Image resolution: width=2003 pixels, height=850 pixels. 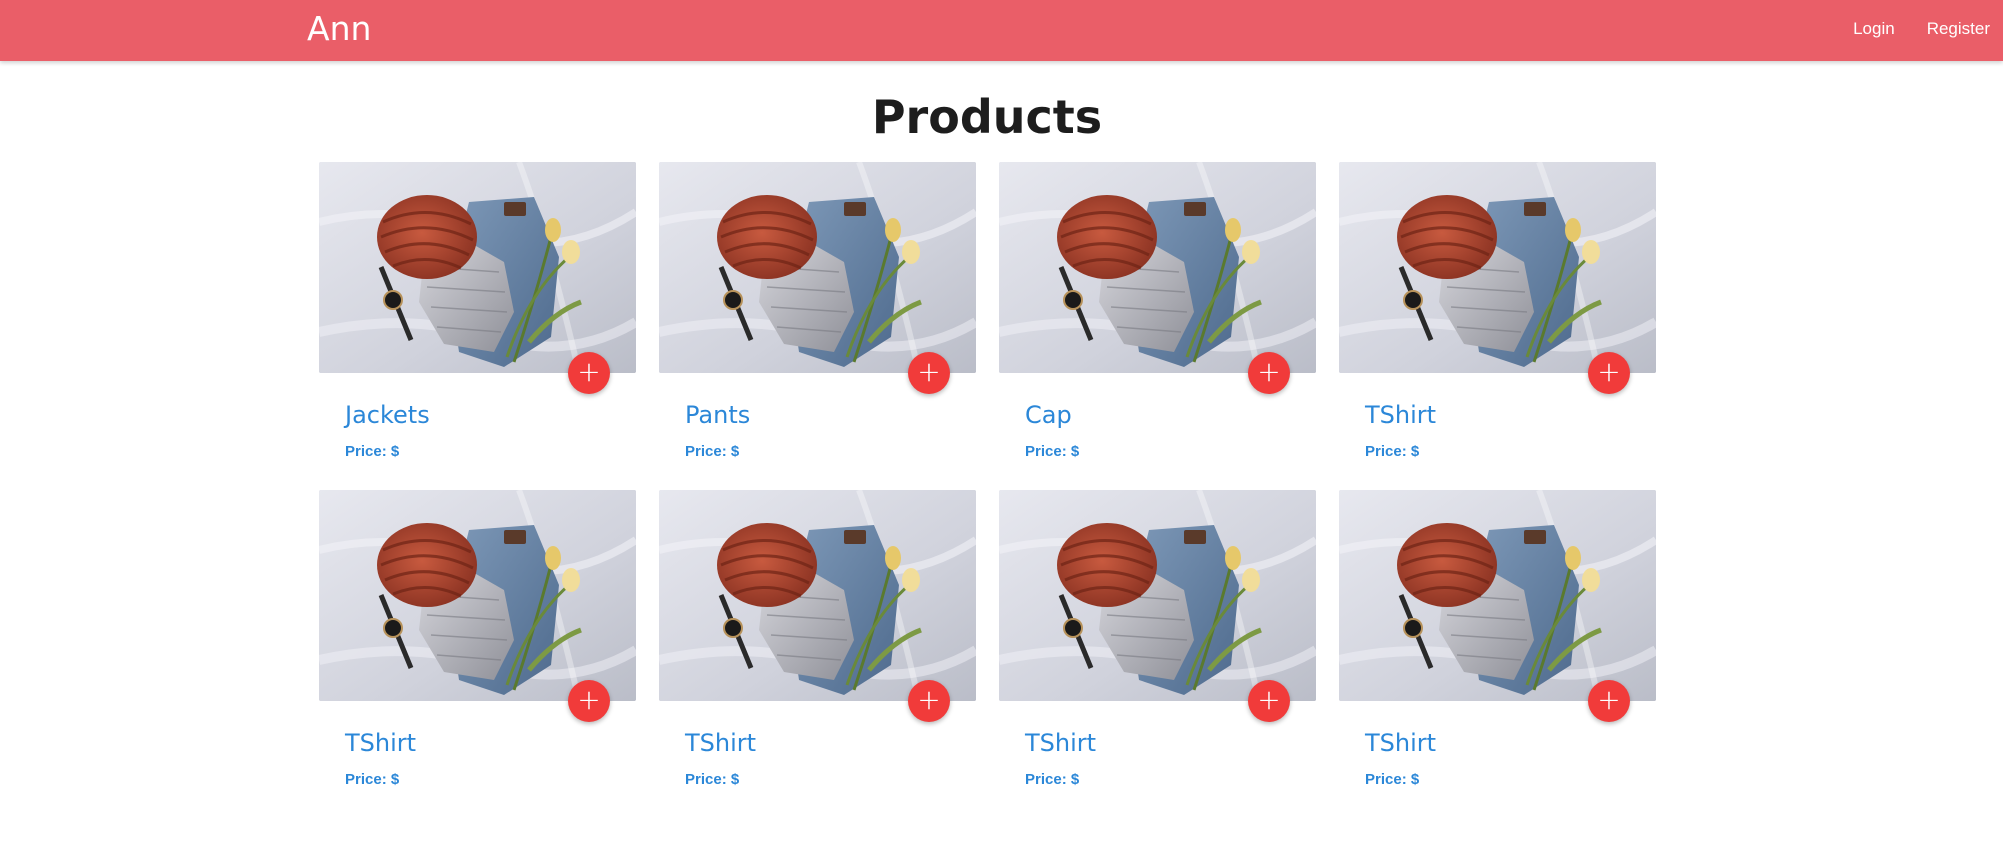 What do you see at coordinates (1958, 29) in the screenshot?
I see `register-link: Register` at bounding box center [1958, 29].